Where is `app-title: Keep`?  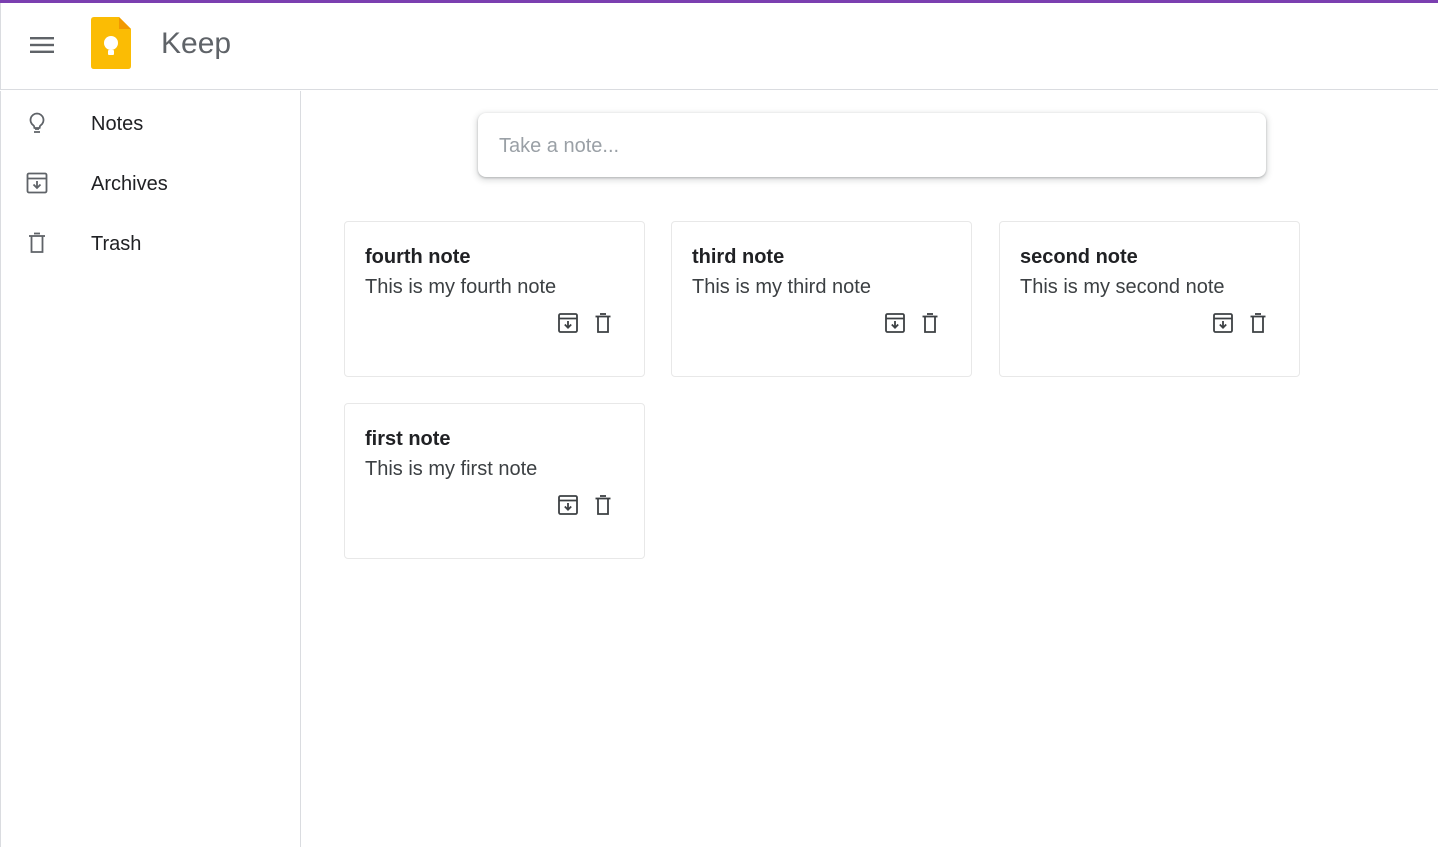 app-title: Keep is located at coordinates (196, 43).